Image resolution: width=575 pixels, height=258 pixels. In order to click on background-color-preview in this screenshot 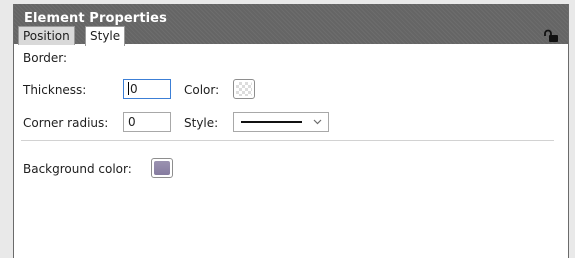, I will do `click(162, 168)`.